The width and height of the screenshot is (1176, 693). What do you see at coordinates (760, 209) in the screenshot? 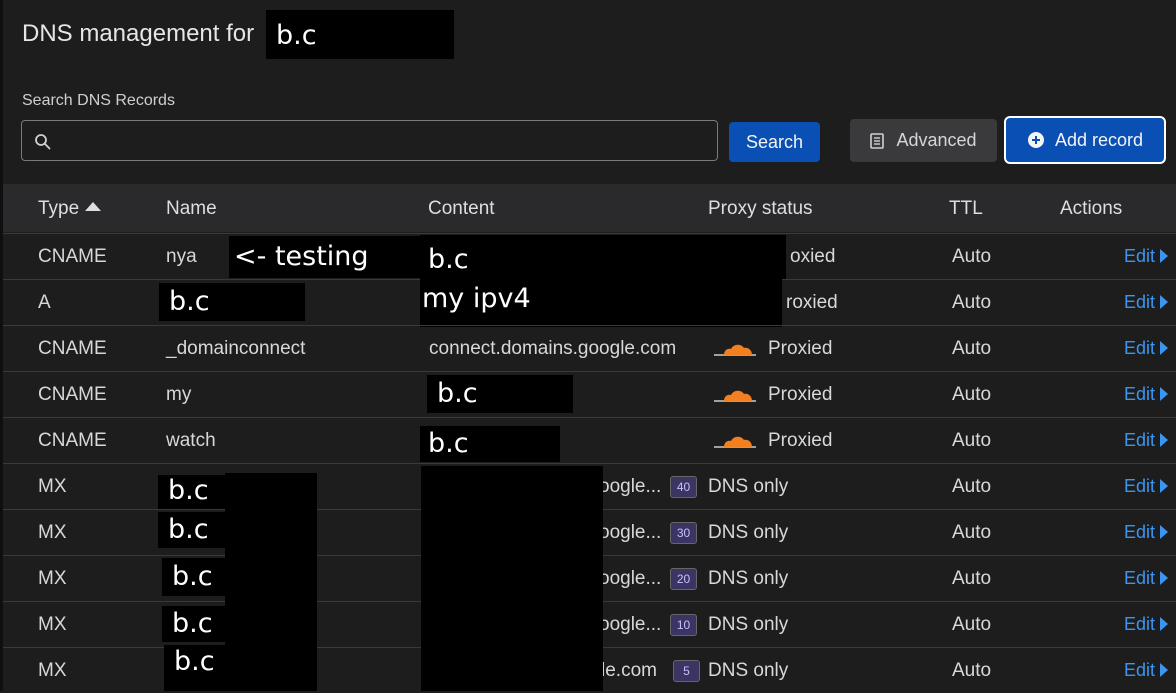
I see `column-header-proxy-status: Proxy status` at bounding box center [760, 209].